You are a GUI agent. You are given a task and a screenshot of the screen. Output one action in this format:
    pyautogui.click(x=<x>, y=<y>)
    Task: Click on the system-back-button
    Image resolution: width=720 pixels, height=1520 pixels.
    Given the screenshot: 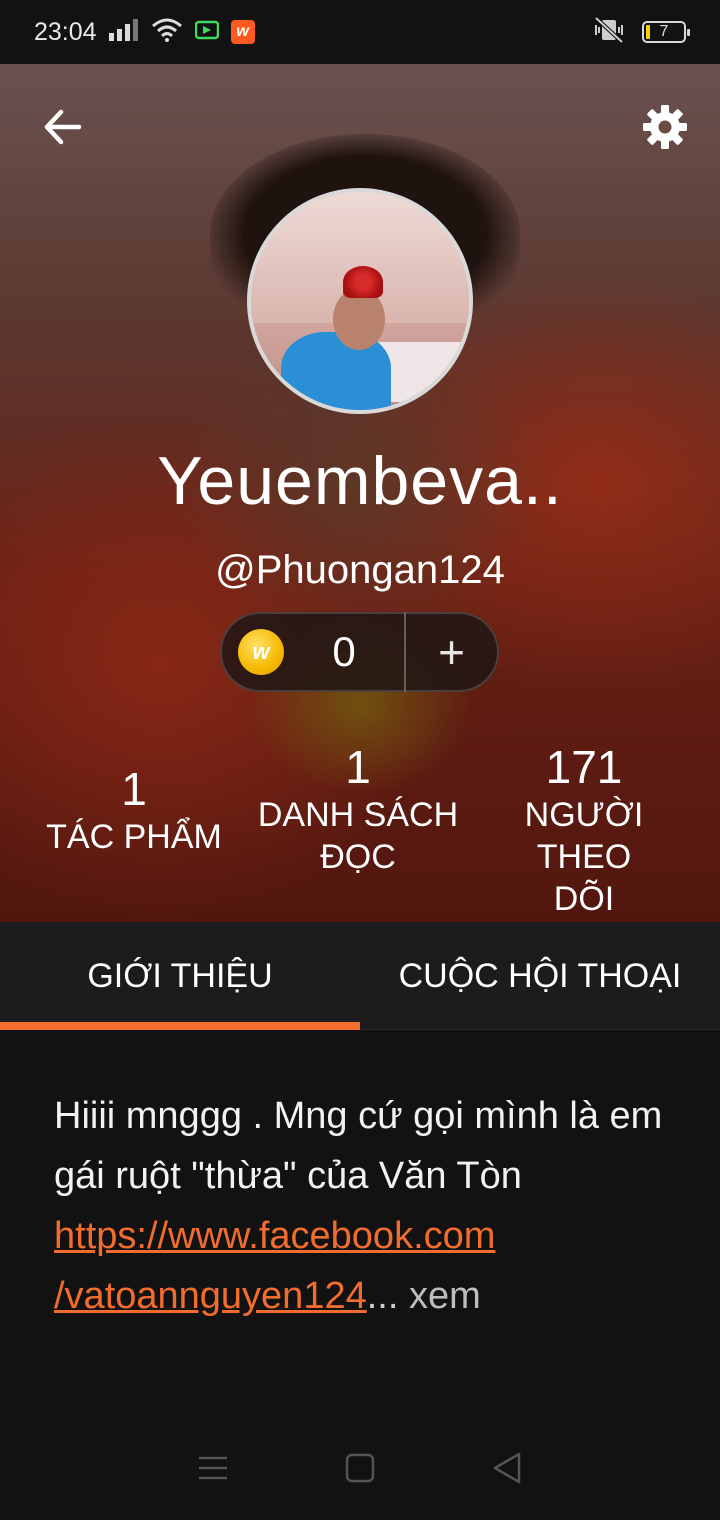 What is the action you would take?
    pyautogui.click(x=507, y=1470)
    